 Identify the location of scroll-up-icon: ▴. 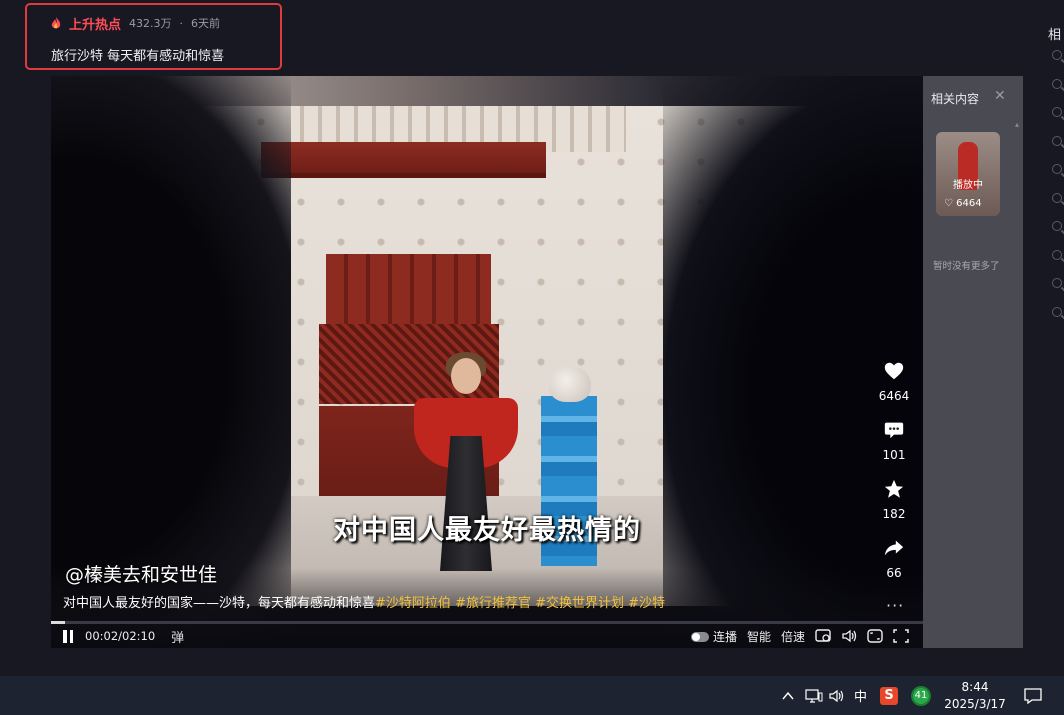
(1018, 124).